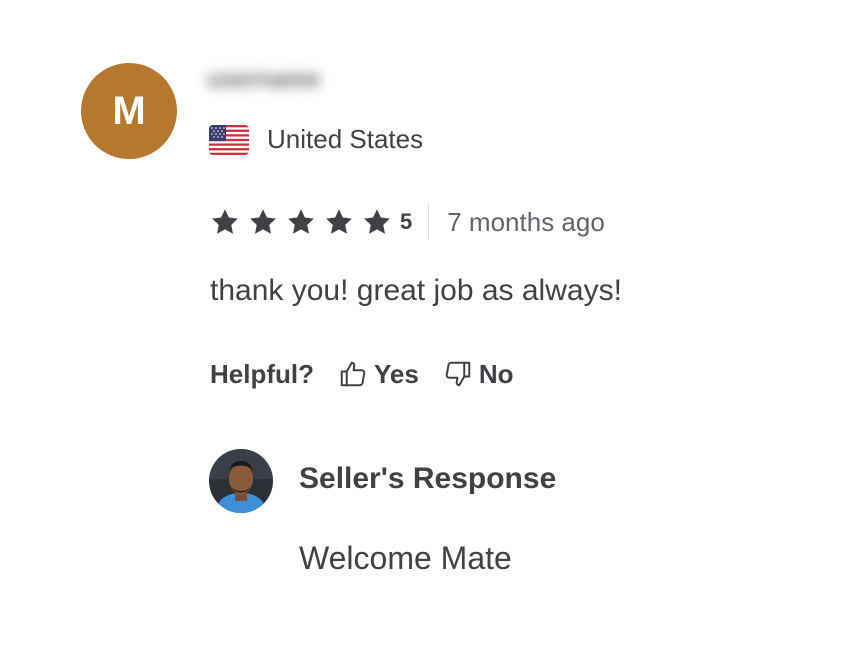 The height and width of the screenshot is (648, 850). I want to click on us-flag-icon, so click(229, 139).